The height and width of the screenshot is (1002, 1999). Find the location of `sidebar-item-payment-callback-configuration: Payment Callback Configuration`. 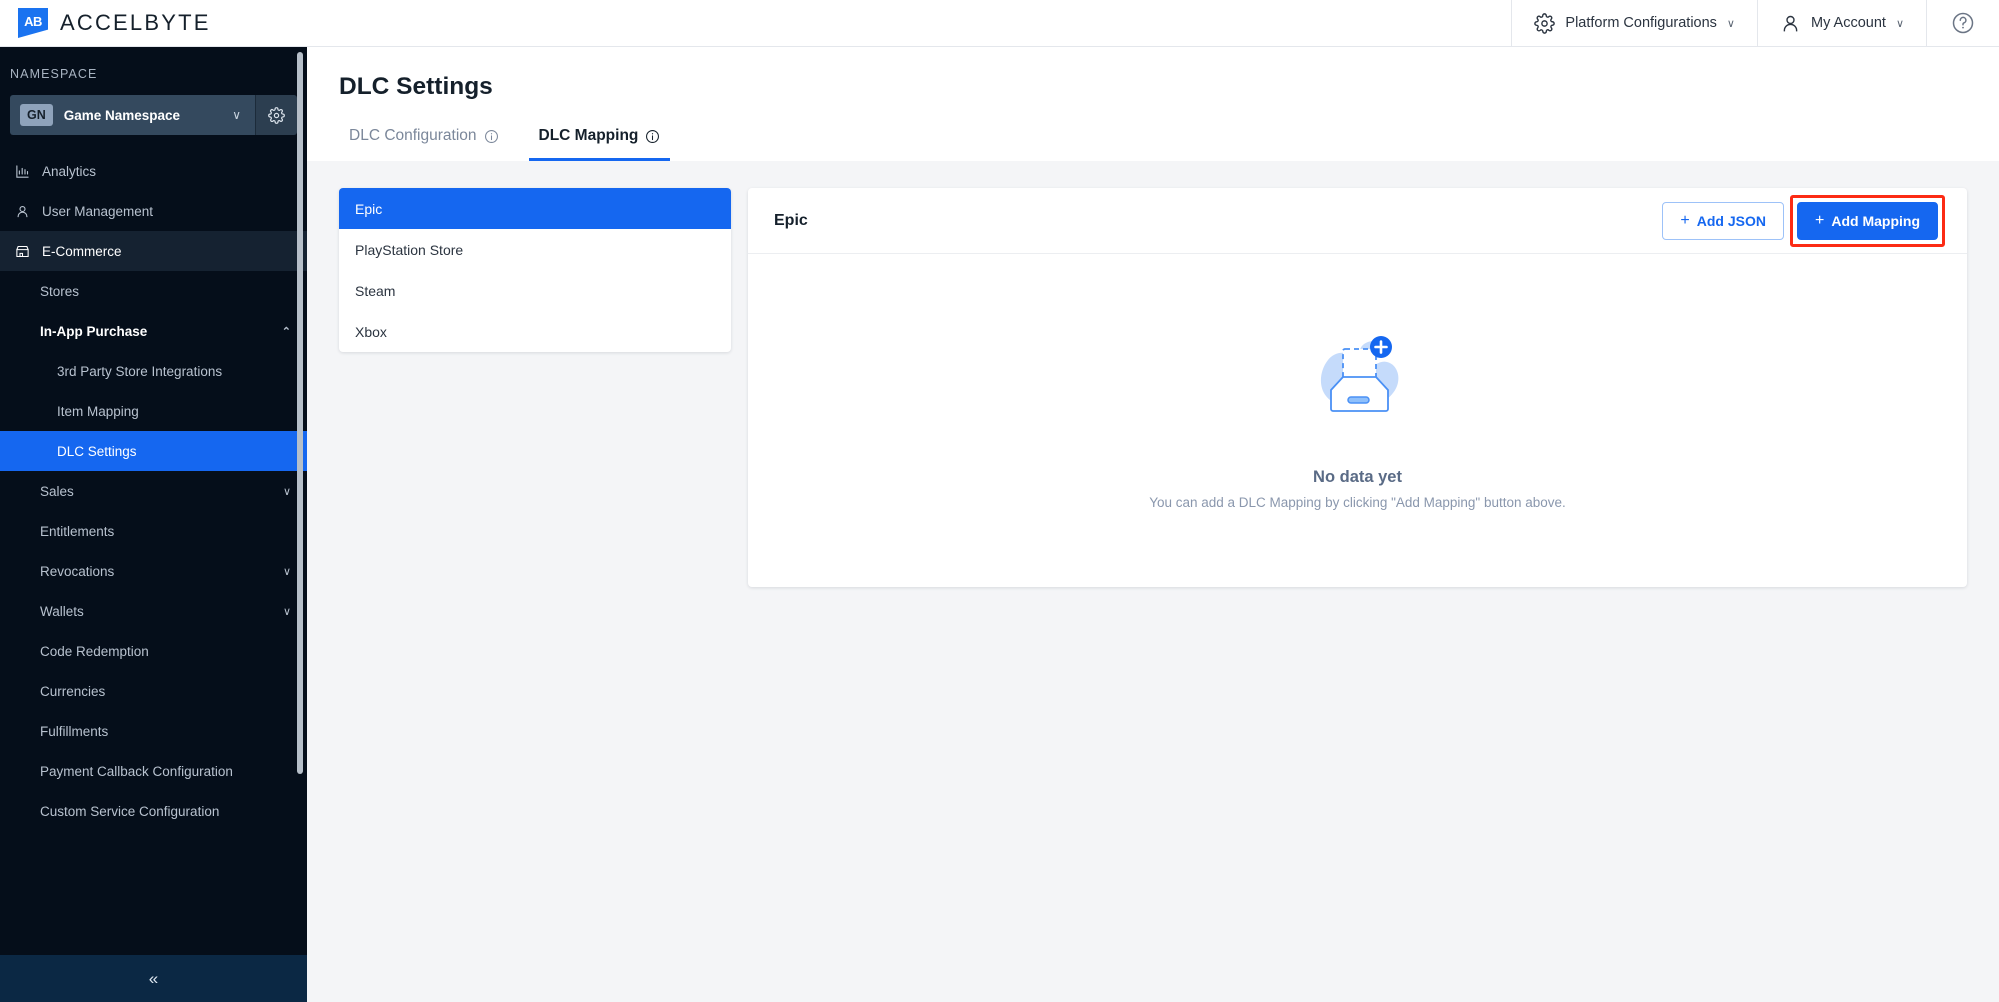

sidebar-item-payment-callback-configuration: Payment Callback Configuration is located at coordinates (153, 771).